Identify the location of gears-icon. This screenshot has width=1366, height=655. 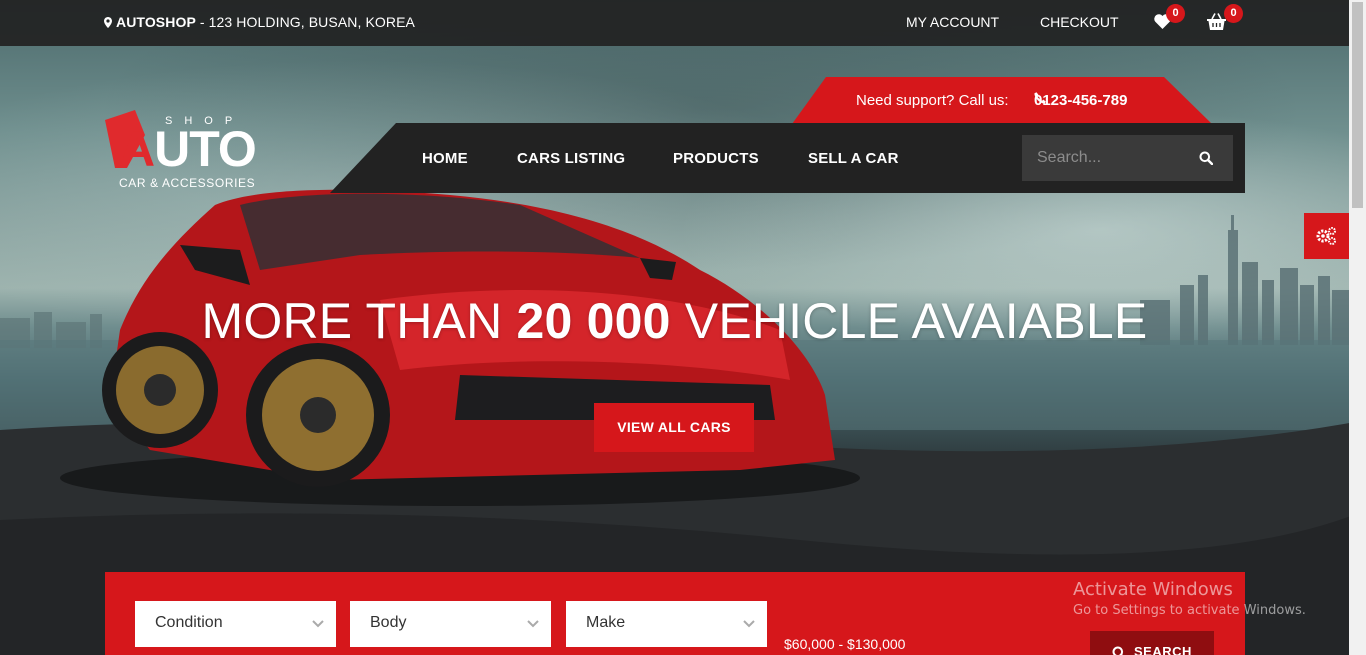
(1326, 236).